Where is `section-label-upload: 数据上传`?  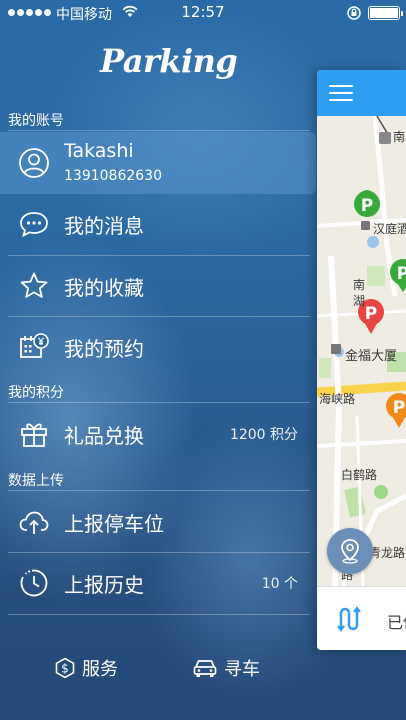
section-label-upload: 数据上传 is located at coordinates (36, 481).